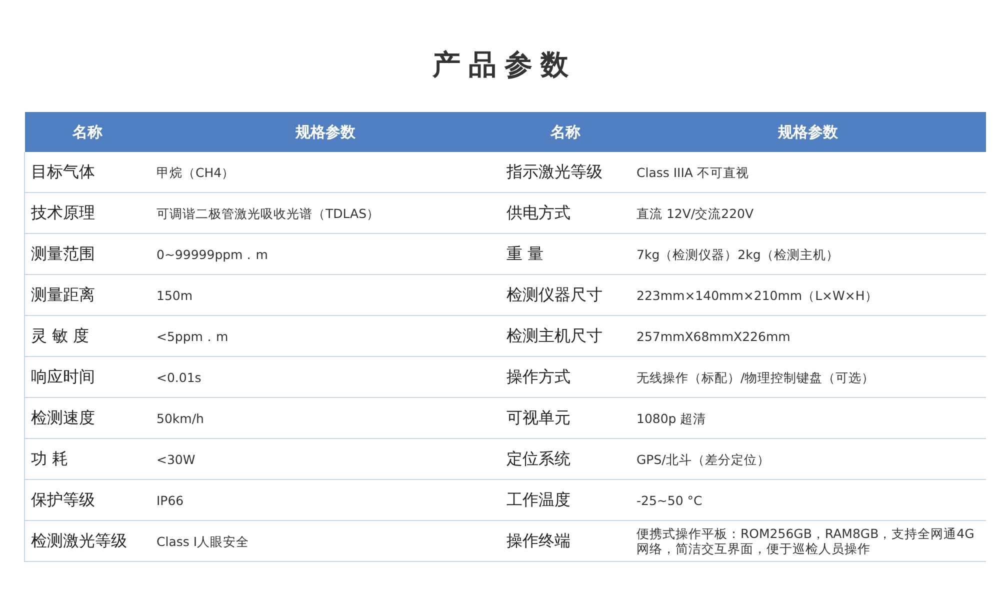  I want to click on parameter-name: 定位系统, so click(538, 458).